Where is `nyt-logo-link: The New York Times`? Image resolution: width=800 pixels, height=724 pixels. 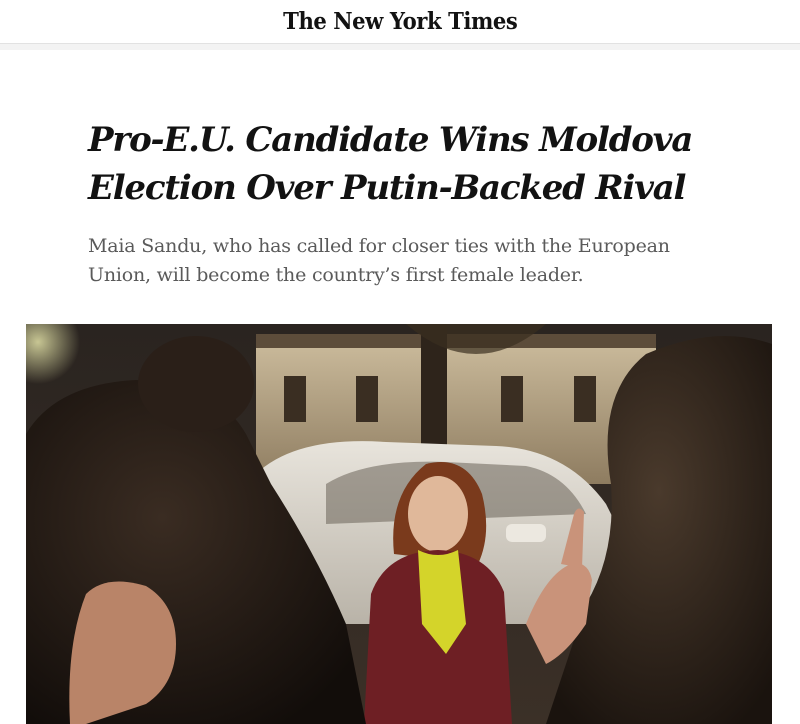 nyt-logo-link: The New York Times is located at coordinates (400, 21).